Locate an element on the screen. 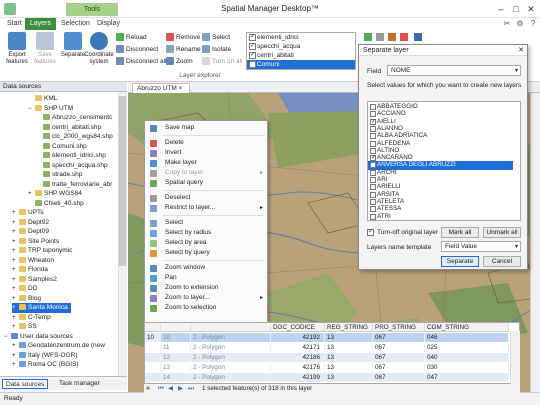  menu-item-deselect: Deselect is located at coordinates (206, 198).